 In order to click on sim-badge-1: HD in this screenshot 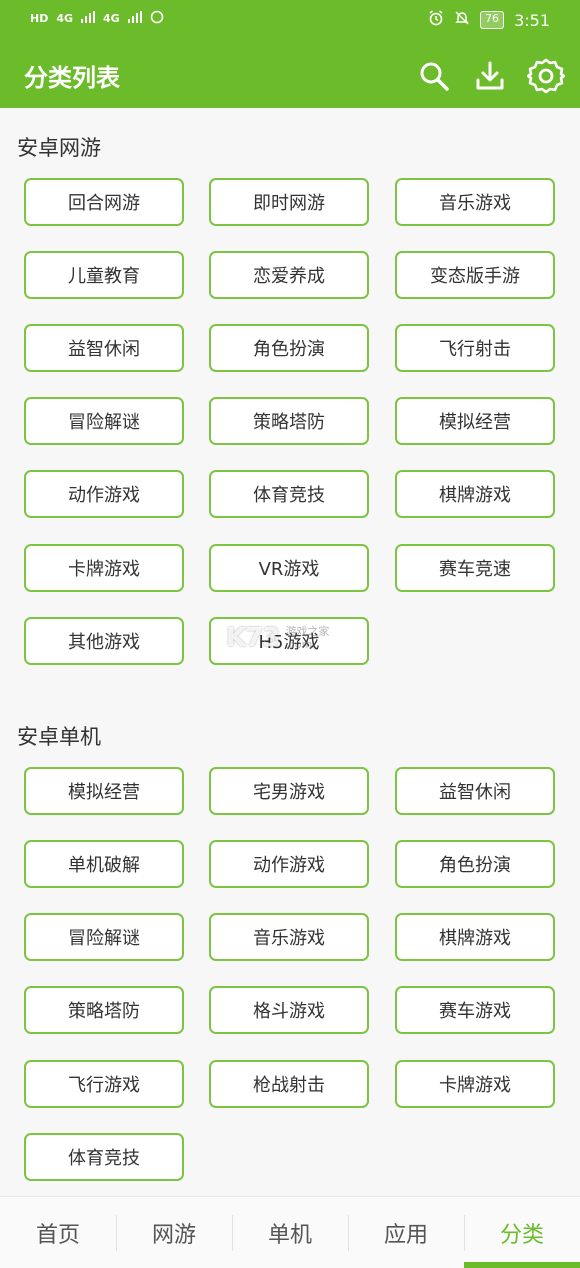, I will do `click(39, 18)`.